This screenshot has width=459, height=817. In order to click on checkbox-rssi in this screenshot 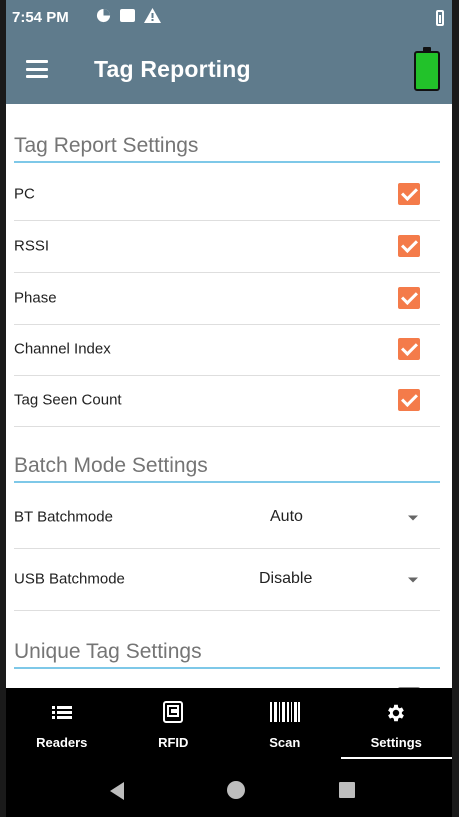, I will do `click(409, 246)`.